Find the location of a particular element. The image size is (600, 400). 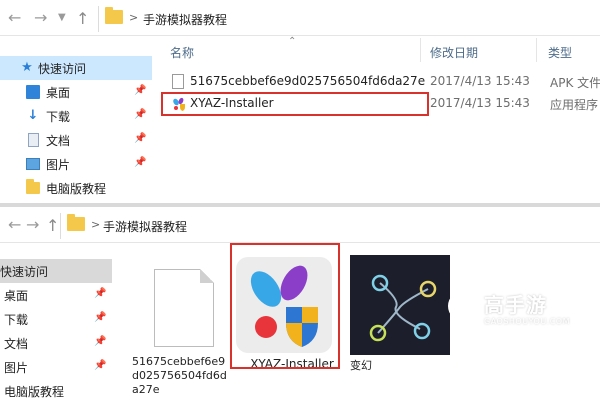

desktop-icon is located at coordinates (33, 92).